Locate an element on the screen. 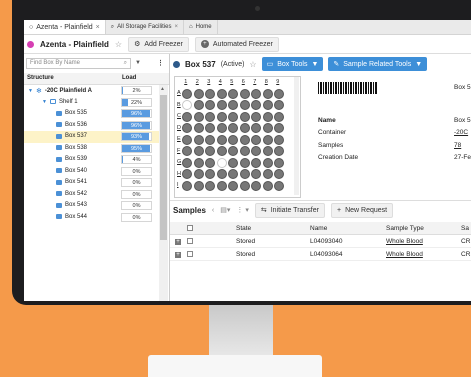  tree-row: ▼ ❄ -20C Plainfield A 2% is located at coordinates (91, 91).